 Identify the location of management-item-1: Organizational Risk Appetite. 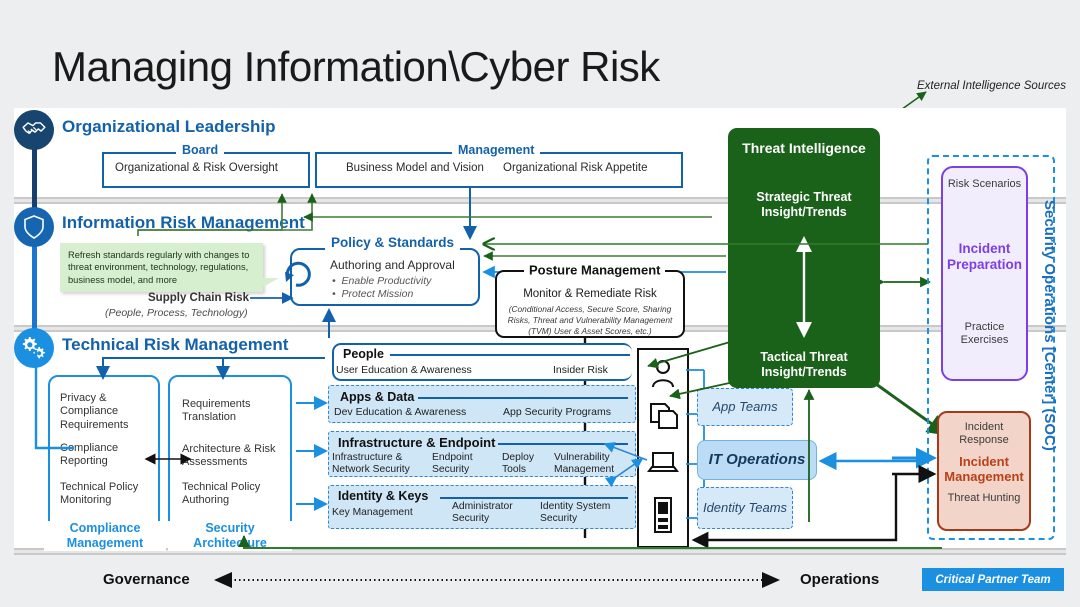
(575, 168).